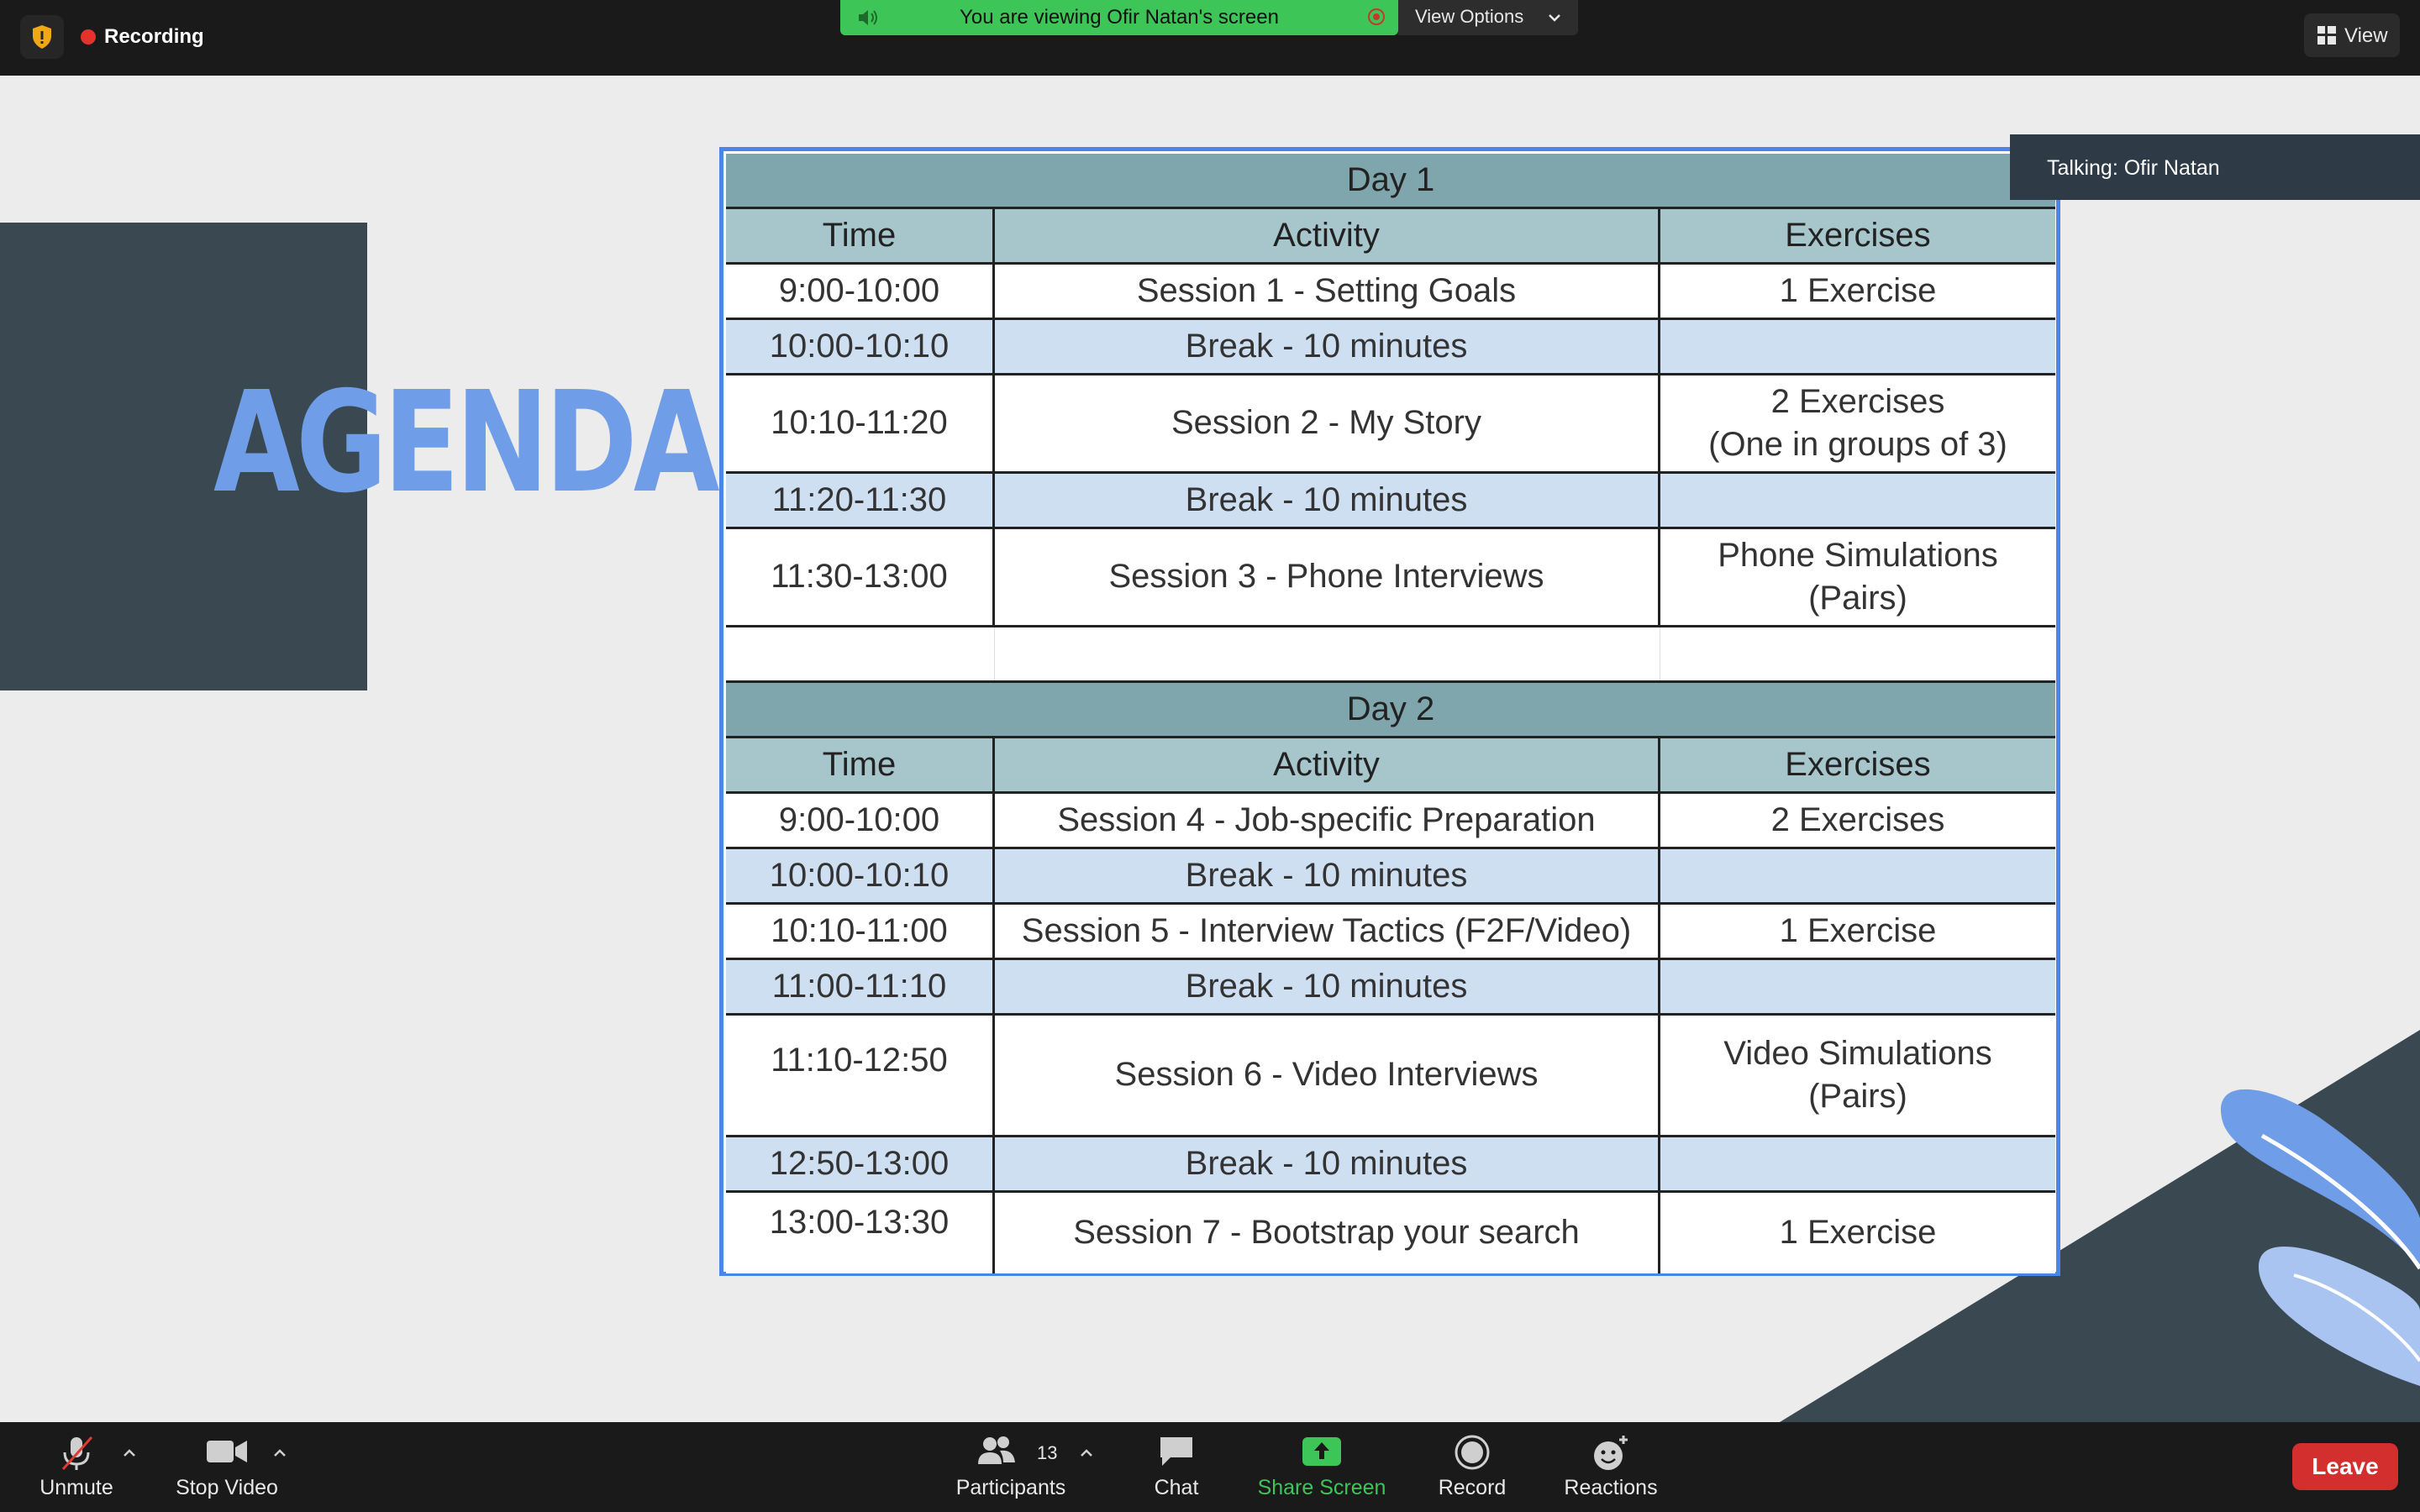 The height and width of the screenshot is (1512, 2420). What do you see at coordinates (1176, 1451) in the screenshot?
I see `chat-bubble-icon` at bounding box center [1176, 1451].